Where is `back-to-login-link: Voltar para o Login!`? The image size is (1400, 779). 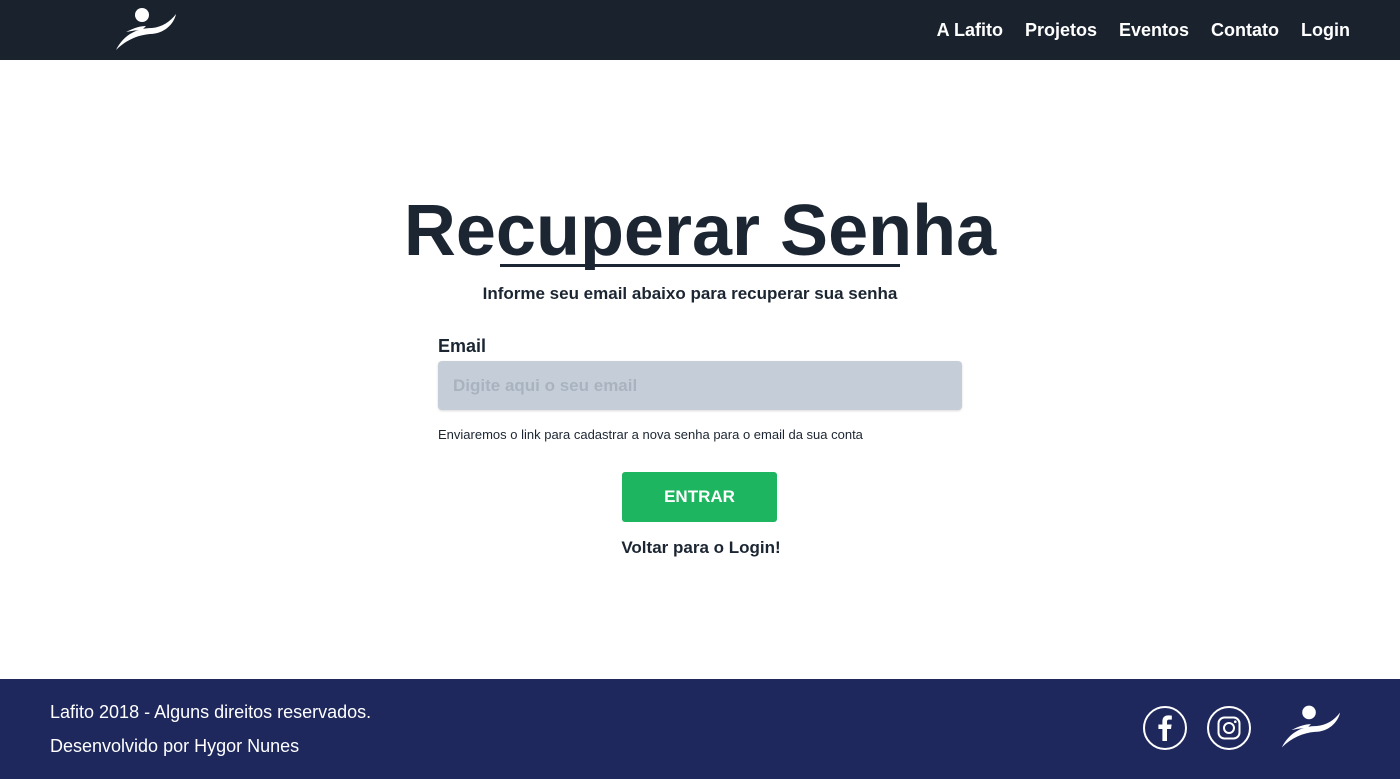 back-to-login-link: Voltar para o Login! is located at coordinates (700, 548).